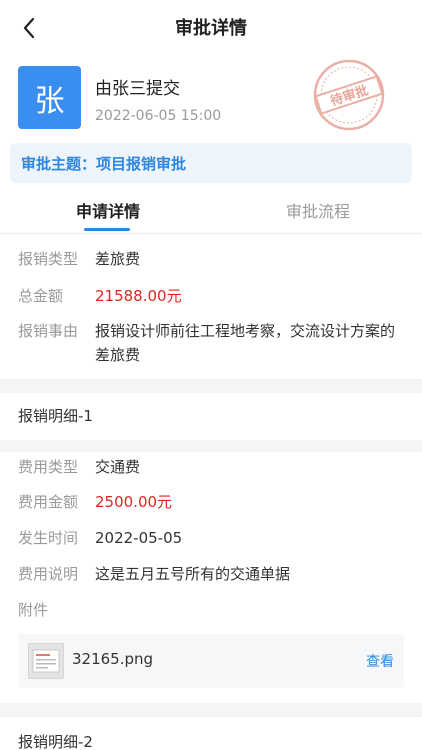 The height and width of the screenshot is (750, 422). What do you see at coordinates (107, 229) in the screenshot?
I see `active-tab-indicator` at bounding box center [107, 229].